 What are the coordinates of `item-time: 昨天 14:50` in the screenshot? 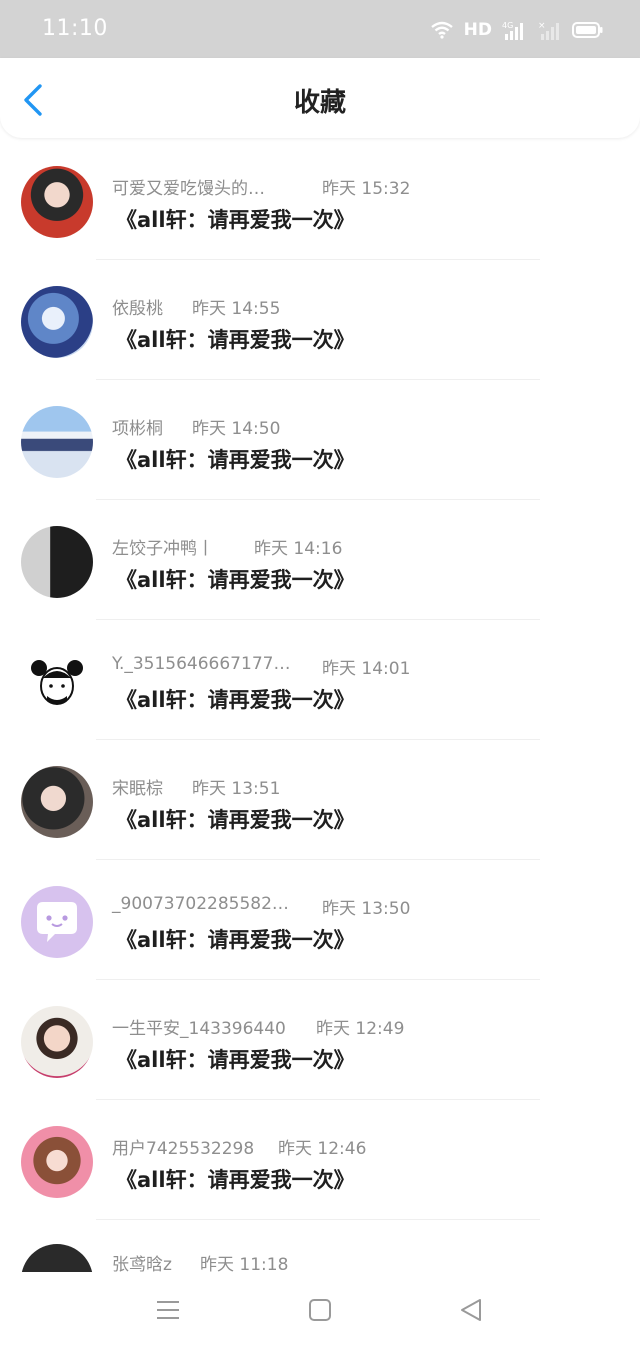 It's located at (236, 429).